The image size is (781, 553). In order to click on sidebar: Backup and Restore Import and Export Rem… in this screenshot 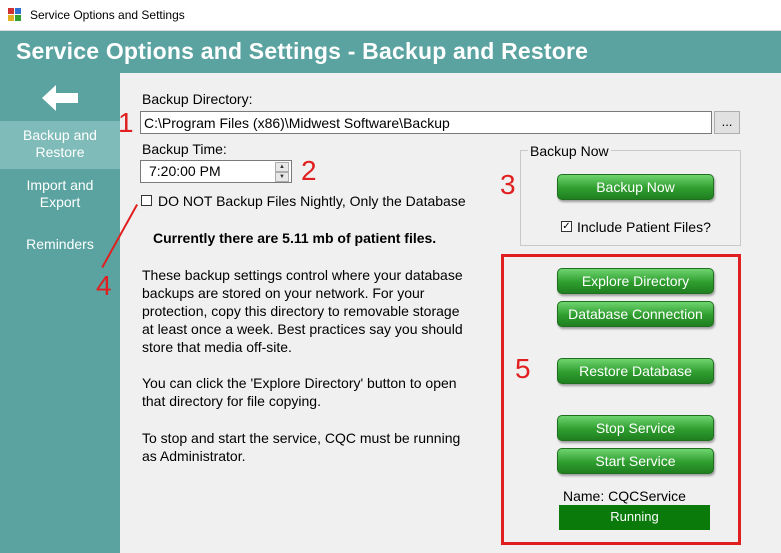, I will do `click(60, 313)`.